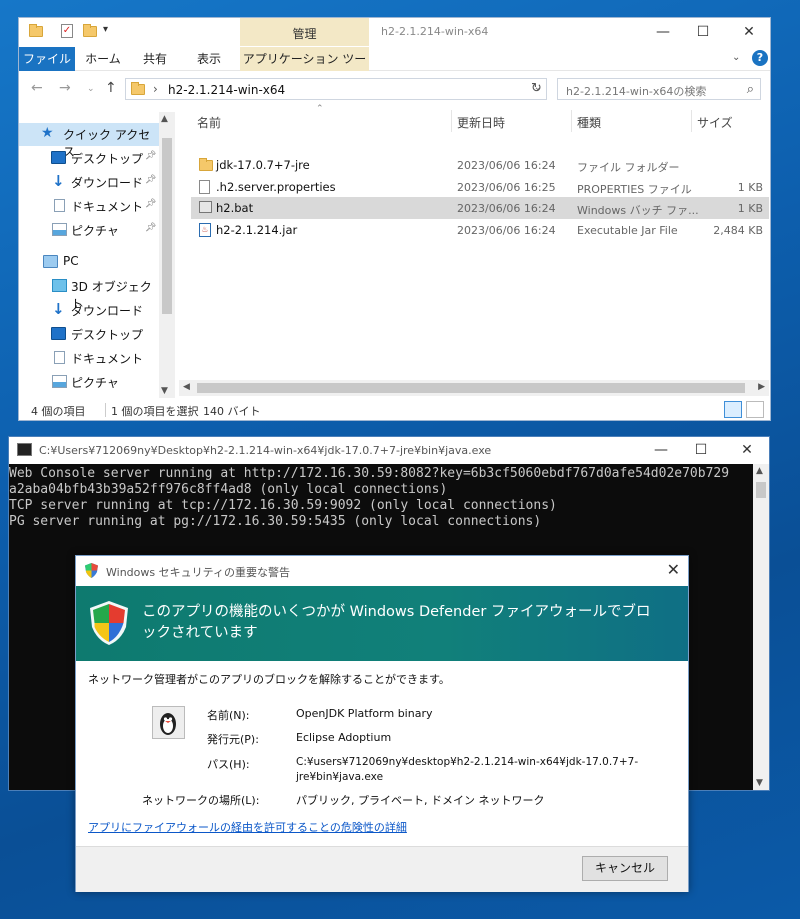 This screenshot has height=919, width=800. I want to click on nav-pc: PC, so click(89, 262).